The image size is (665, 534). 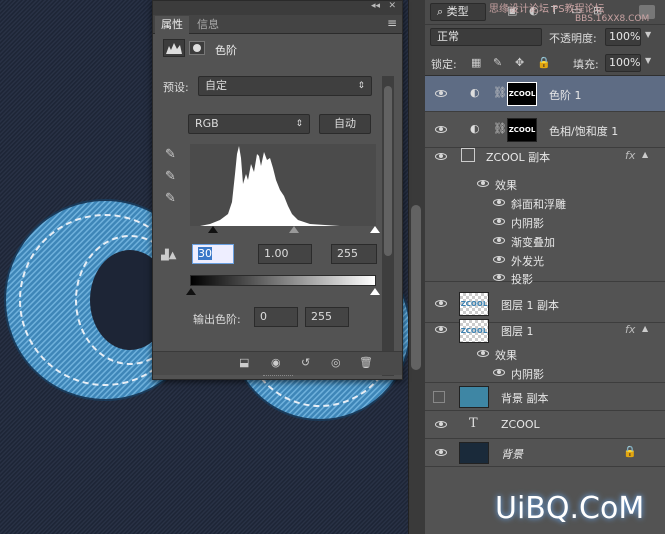 What do you see at coordinates (208, 25) in the screenshot?
I see `tab-info: 信息` at bounding box center [208, 25].